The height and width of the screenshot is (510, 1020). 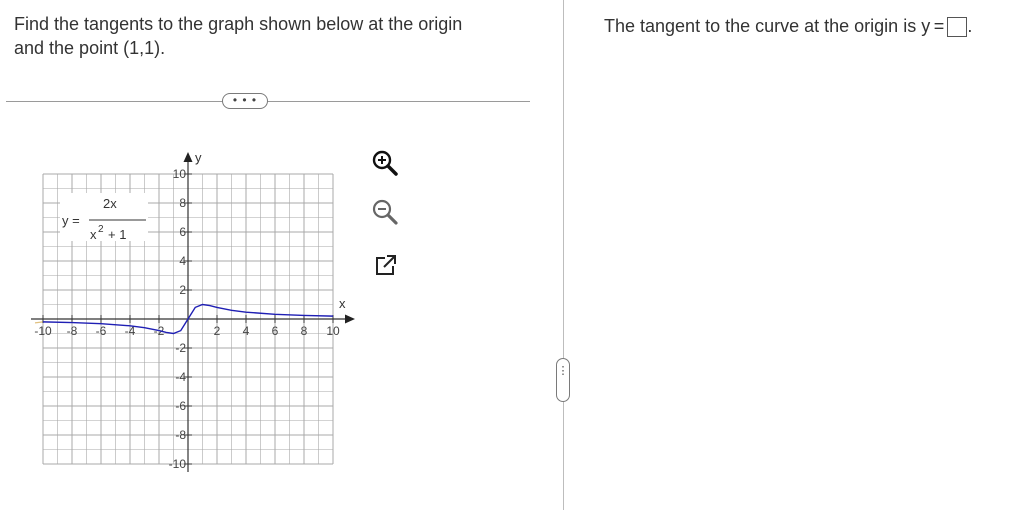 What do you see at coordinates (385, 212) in the screenshot?
I see `zoom-out-icon` at bounding box center [385, 212].